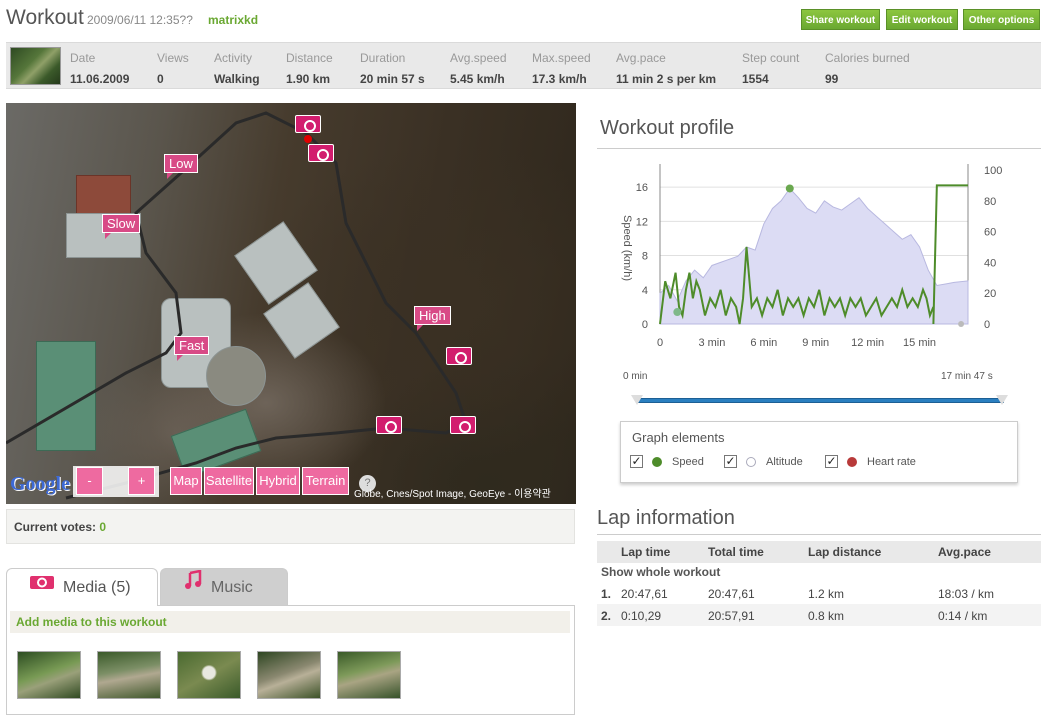 The height and width of the screenshot is (715, 1046). I want to click on y-tick-label: 12, so click(642, 222).